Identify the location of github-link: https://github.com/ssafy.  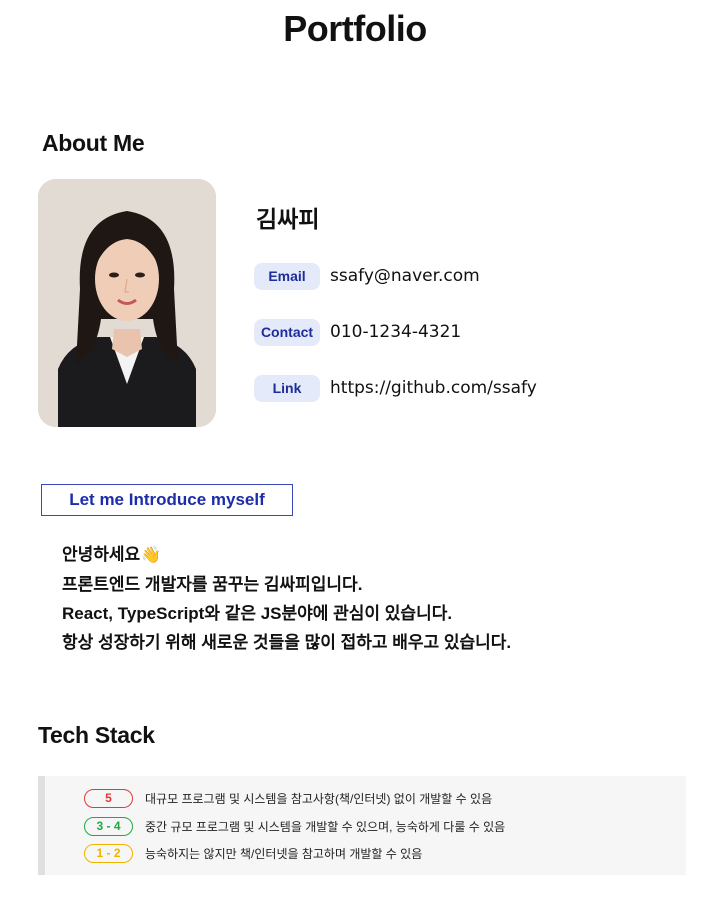
(433, 388).